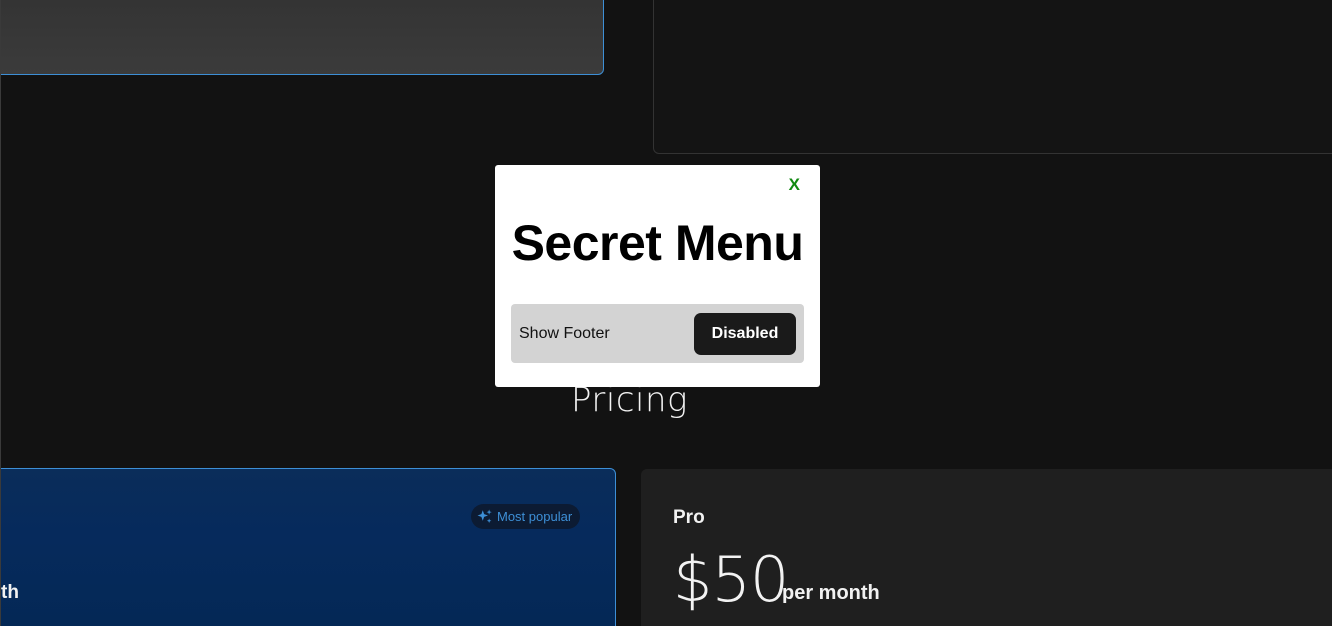 The image size is (1332, 626). I want to click on most-popular-badge: Most popular, so click(526, 516).